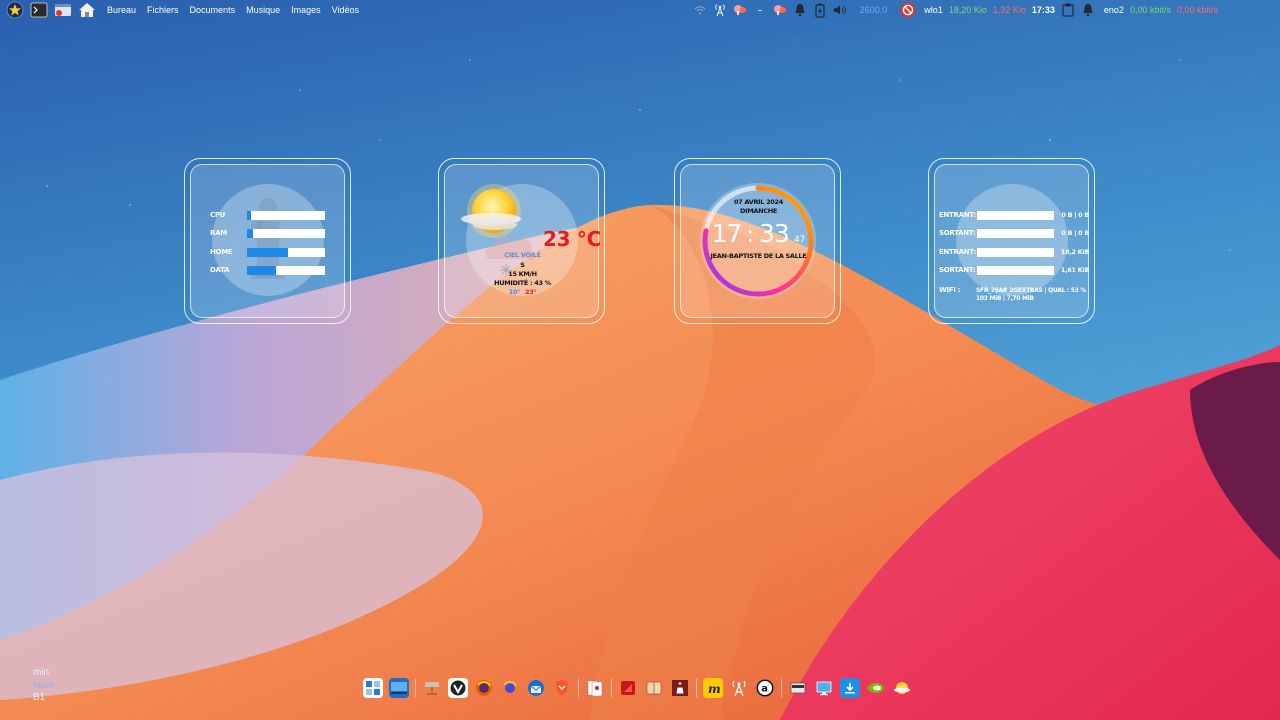 The image size is (1280, 720). Describe the element at coordinates (740, 10) in the screenshot. I see `mushroom-app-icon` at that location.